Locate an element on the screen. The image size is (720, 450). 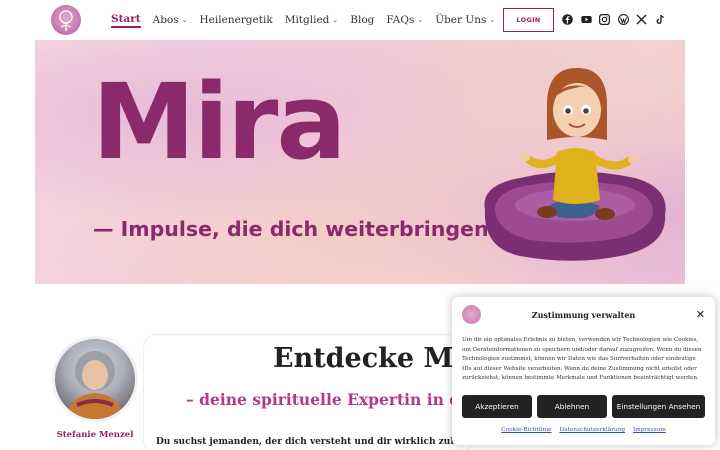
nav-blog-label: Blog is located at coordinates (362, 20).